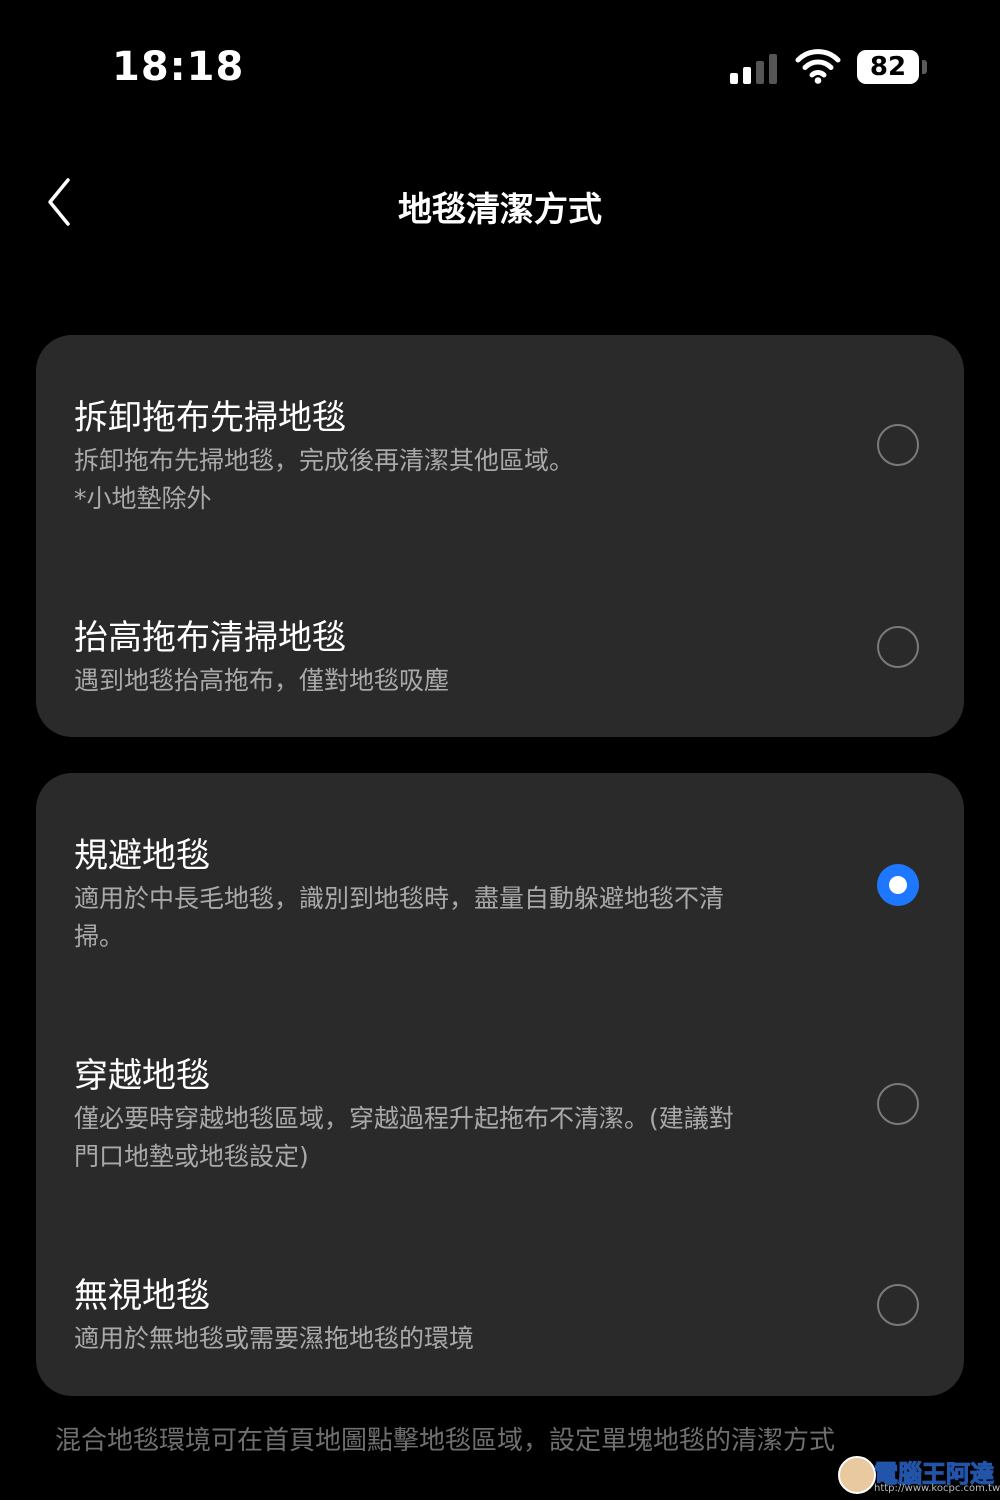 The image size is (1000, 1500). Describe the element at coordinates (444, 918) in the screenshot. I see `option-description: 適用於中長毛地毯，識別到地毯時，盡量自動躲避地毯不清 掃。` at that location.